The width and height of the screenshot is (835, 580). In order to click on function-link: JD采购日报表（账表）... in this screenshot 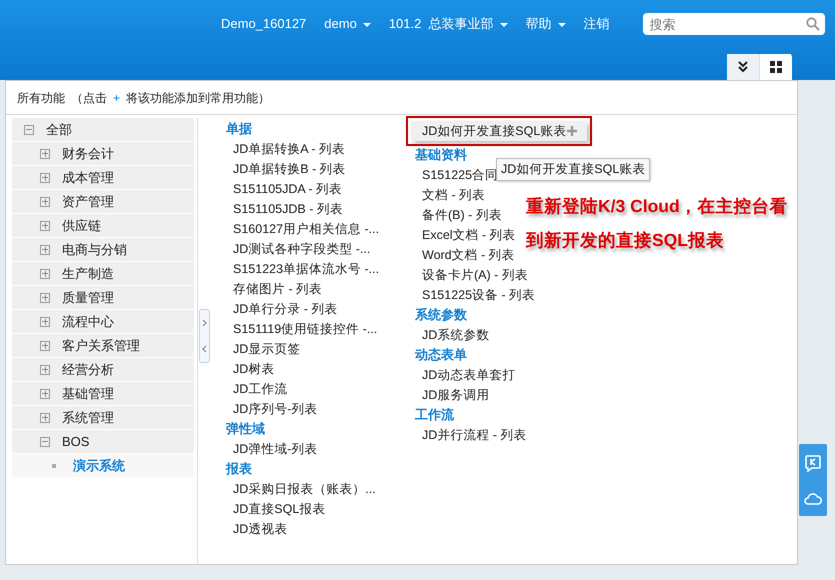, I will do `click(301, 489)`.